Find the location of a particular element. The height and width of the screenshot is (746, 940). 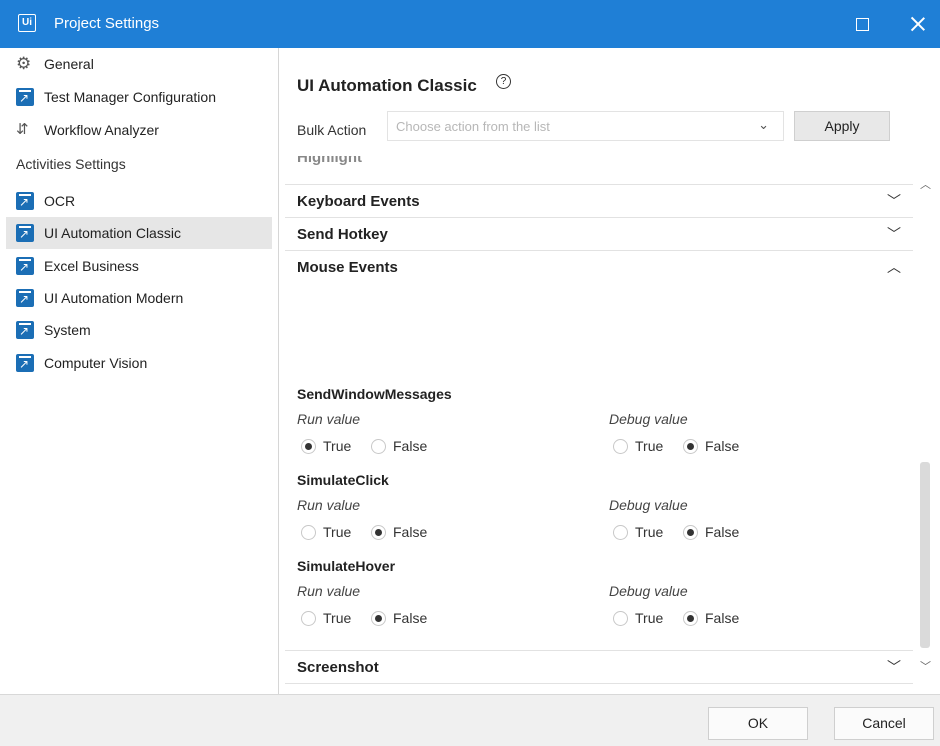

sidebar-item-workflow-analyzer: ⇵ Workflow Analyzer is located at coordinates (139, 130).